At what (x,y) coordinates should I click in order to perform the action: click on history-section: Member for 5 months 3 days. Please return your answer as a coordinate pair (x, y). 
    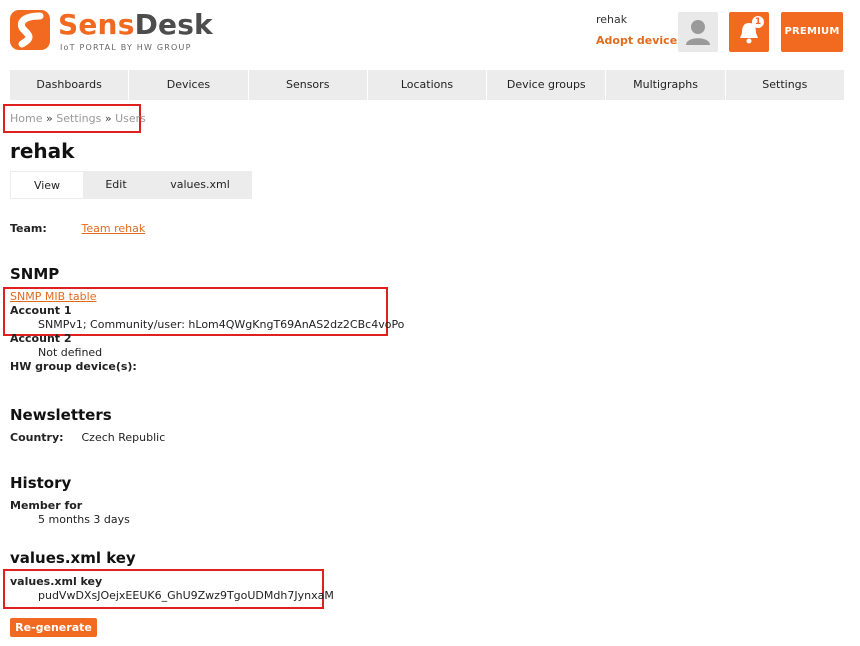
    Looking at the image, I should click on (70, 513).